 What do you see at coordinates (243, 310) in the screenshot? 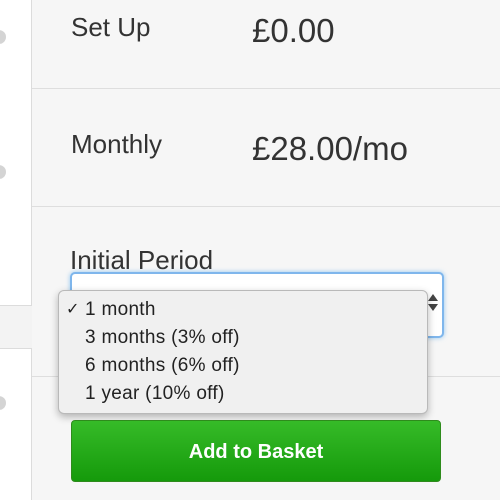
I see `period-option-1-month: ✓ 1 month` at bounding box center [243, 310].